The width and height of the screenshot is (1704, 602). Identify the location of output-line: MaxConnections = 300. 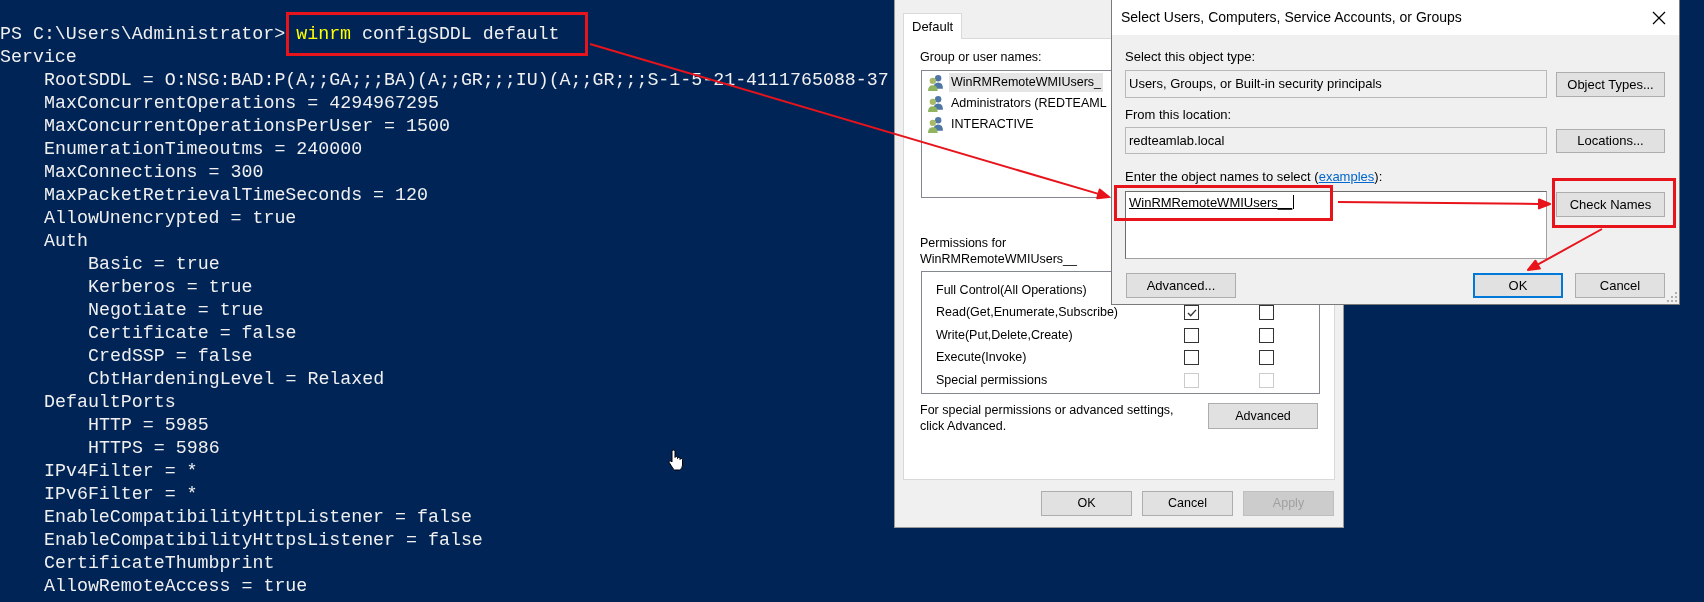
(154, 172).